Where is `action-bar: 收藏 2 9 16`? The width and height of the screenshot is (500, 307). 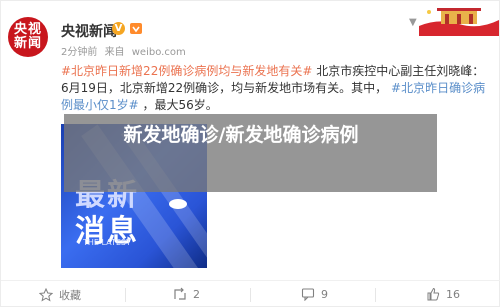
action-bar: 收藏 2 9 16 is located at coordinates (250, 293).